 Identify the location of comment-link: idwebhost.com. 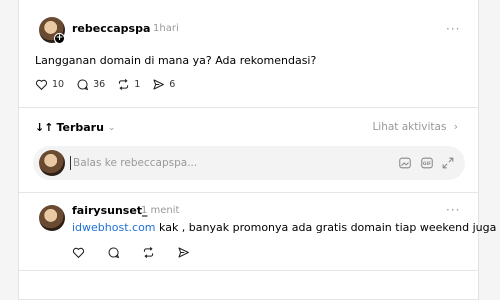
(114, 227).